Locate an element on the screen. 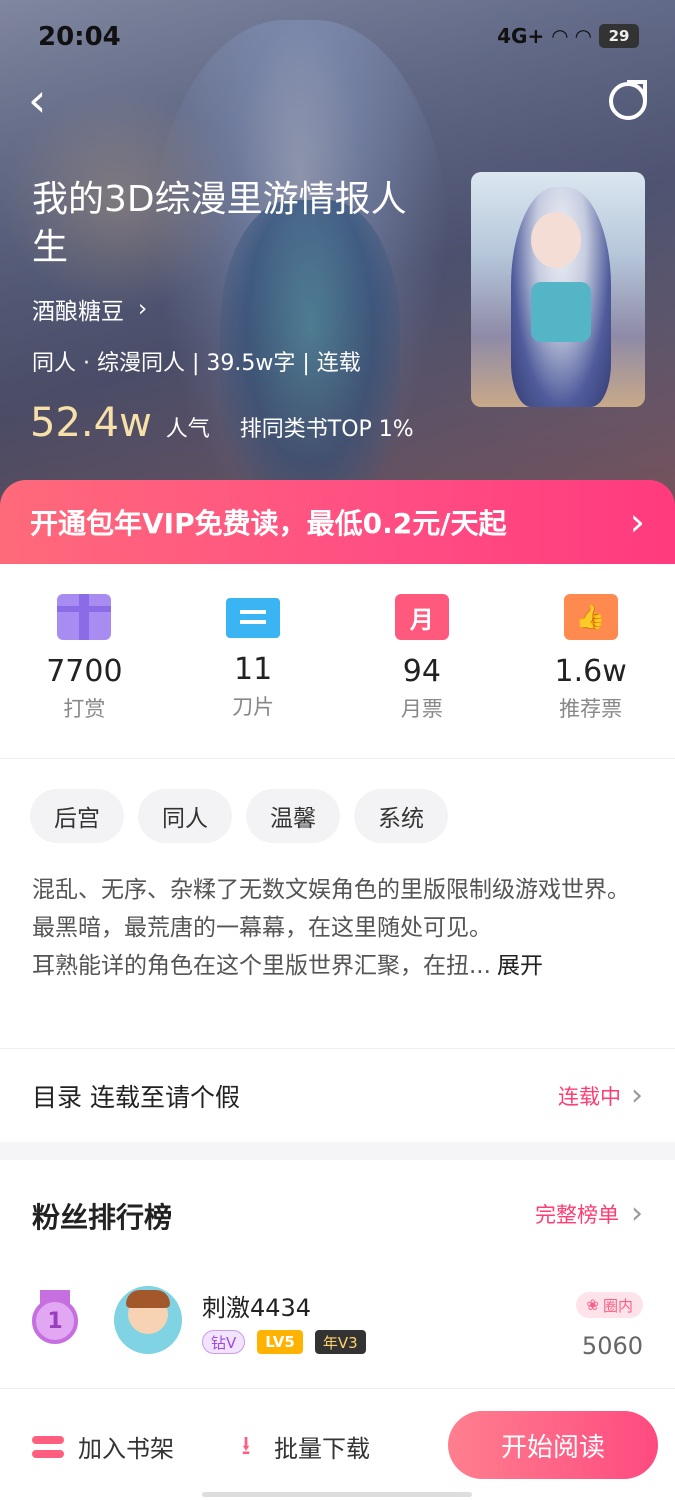 Image resolution: width=675 pixels, height=1500 pixels. stat-label: 刀片 is located at coordinates (253, 707).